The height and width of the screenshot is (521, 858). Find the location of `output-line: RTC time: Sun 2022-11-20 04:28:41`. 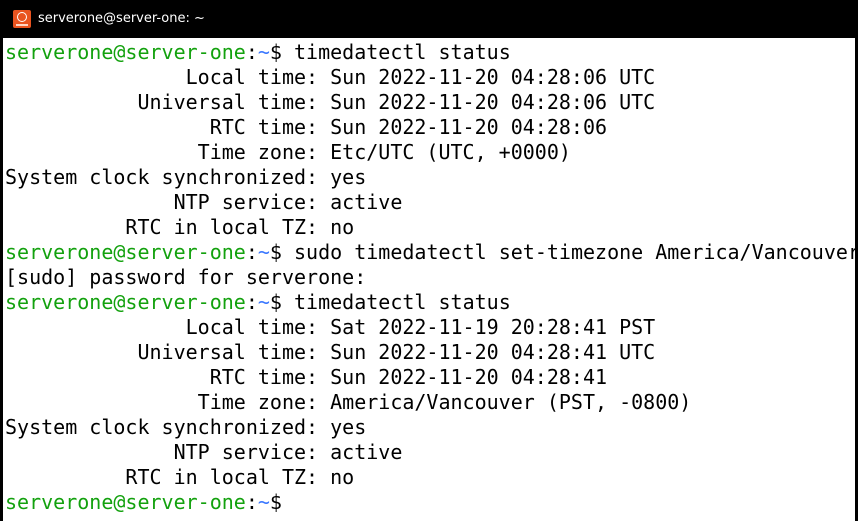

output-line: RTC time: Sun 2022-11-20 04:28:41 is located at coordinates (306, 377).